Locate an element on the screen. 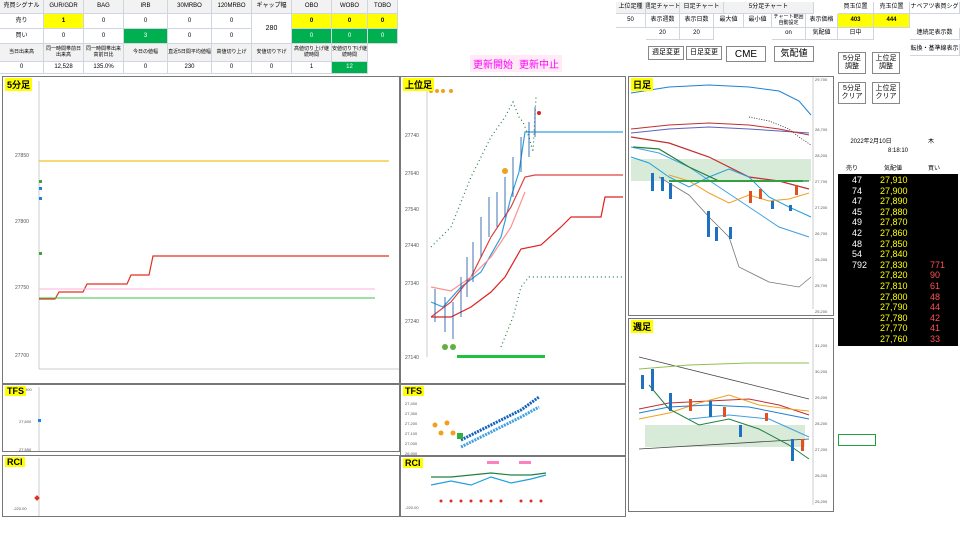  buy-pos-label: 買玉位置 is located at coordinates (856, 8).